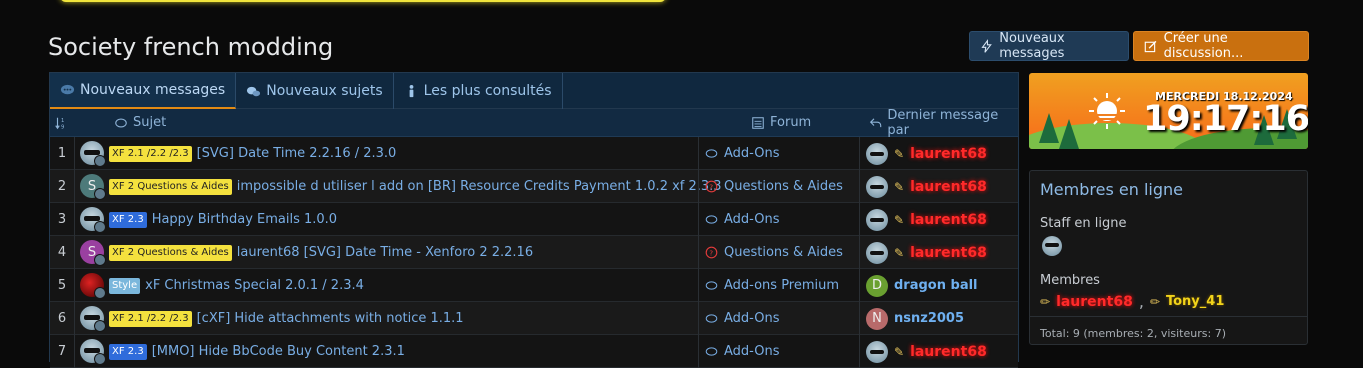 The width and height of the screenshot is (1363, 368). I want to click on last-post-user: Ddragon ball, so click(939, 285).